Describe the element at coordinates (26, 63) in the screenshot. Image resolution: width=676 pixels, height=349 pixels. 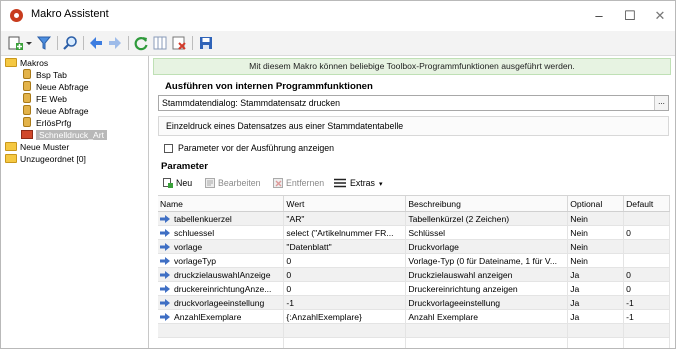
I see `tree-folder-makros: Makros` at that location.